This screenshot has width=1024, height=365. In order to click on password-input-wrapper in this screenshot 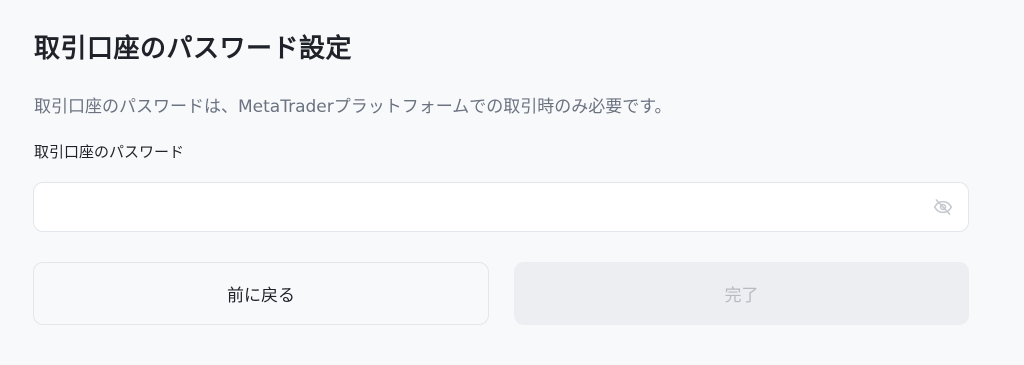, I will do `click(501, 207)`.